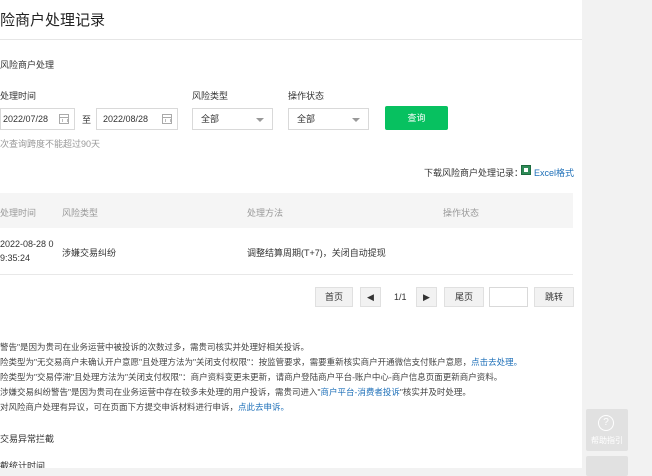 This screenshot has height=476, width=652. I want to click on prev-page-button: ◀, so click(370, 297).